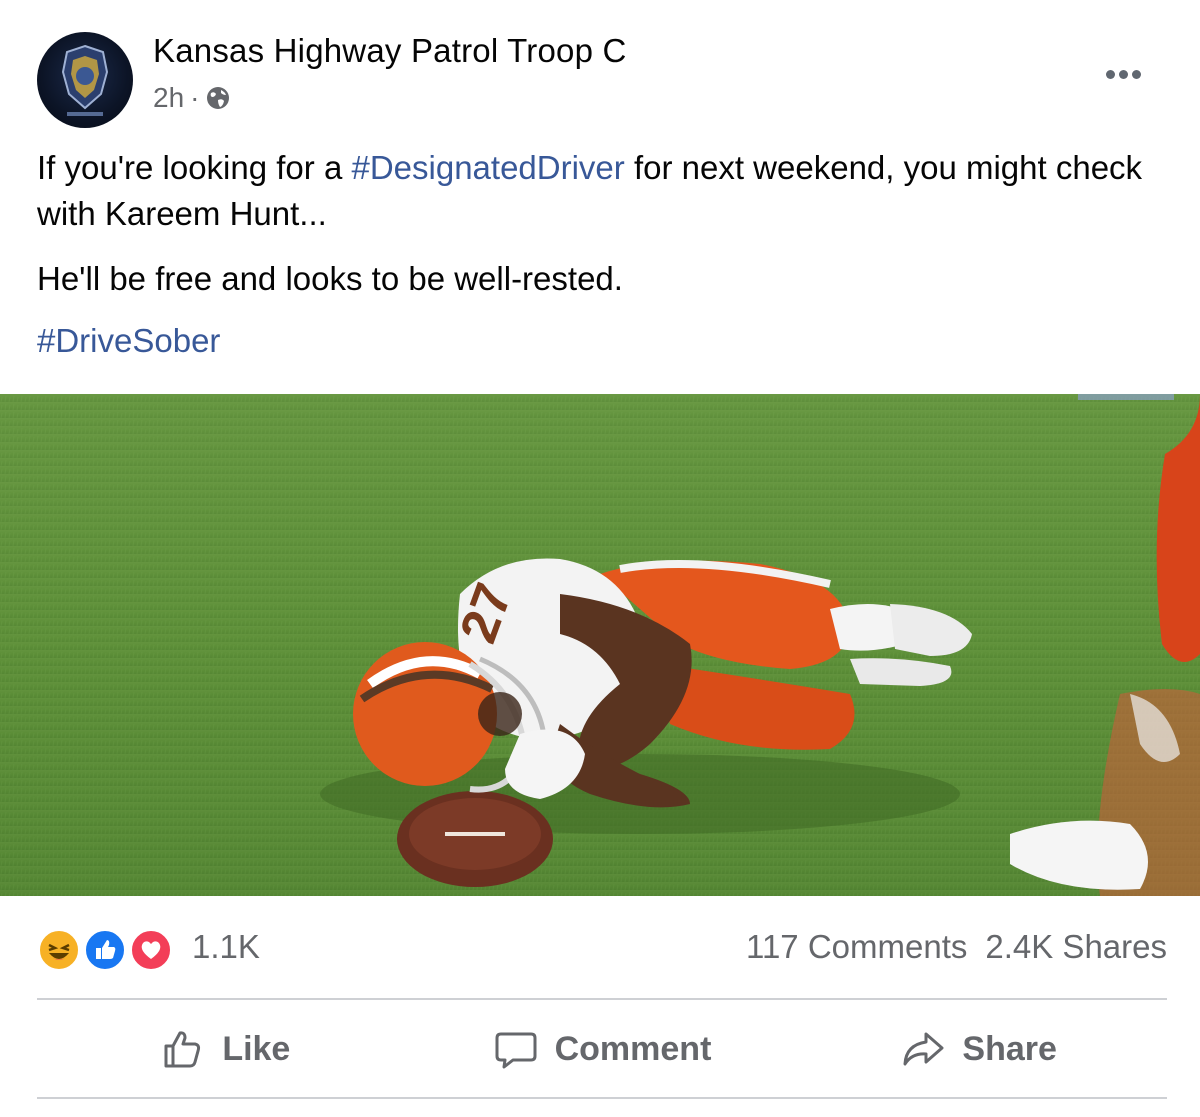 This screenshot has width=1200, height=1117. What do you see at coordinates (633, 1048) in the screenshot?
I see `comment-label: Comment` at bounding box center [633, 1048].